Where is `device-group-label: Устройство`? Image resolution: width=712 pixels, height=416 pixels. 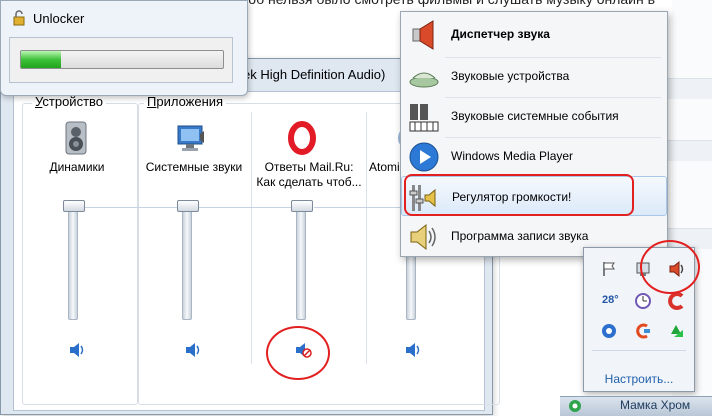
device-group-label: Устройство is located at coordinates (69, 101).